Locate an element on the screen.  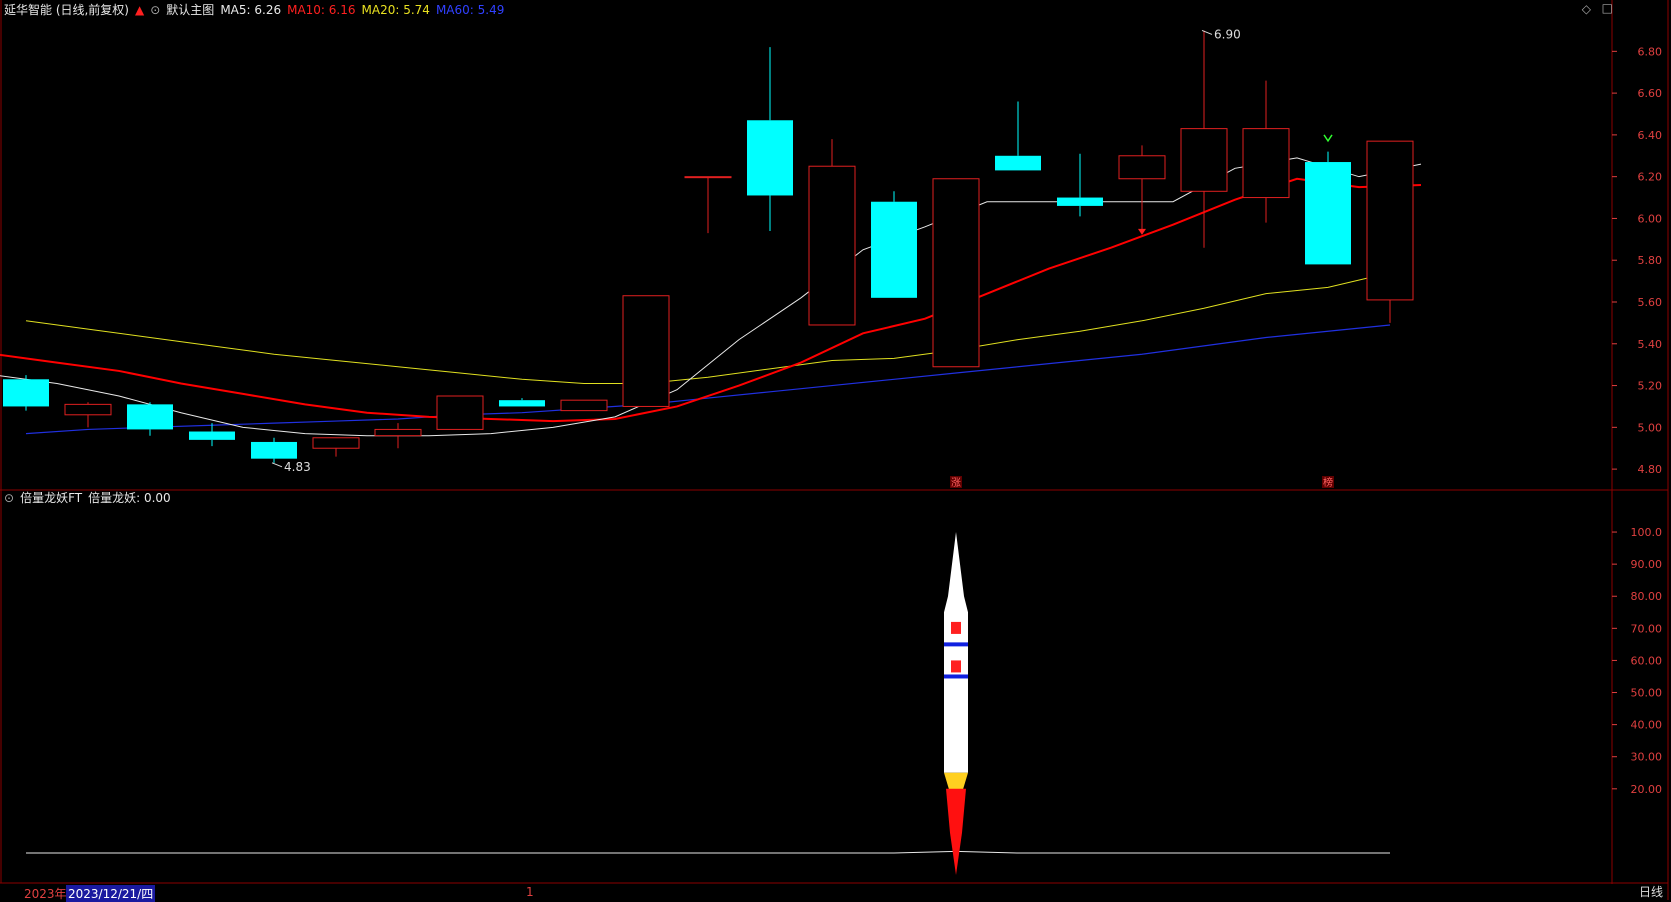
indicator-line is located at coordinates (708, 852).